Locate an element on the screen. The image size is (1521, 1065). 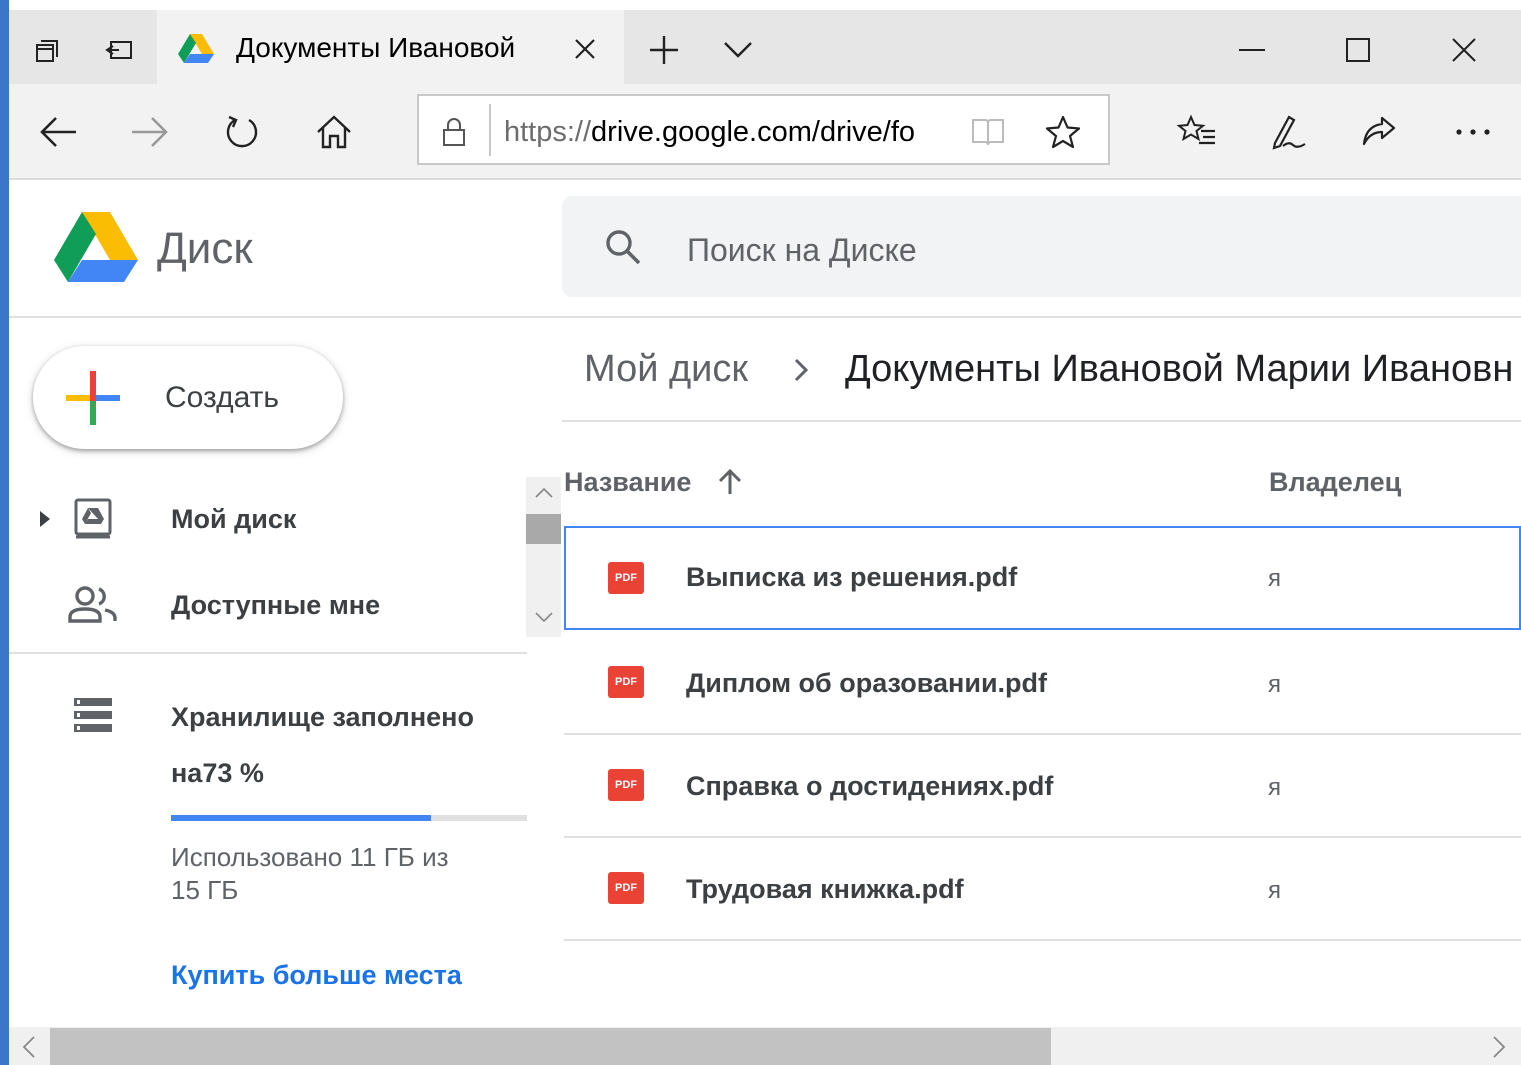
drive-logo-icon is located at coordinates (96, 247).